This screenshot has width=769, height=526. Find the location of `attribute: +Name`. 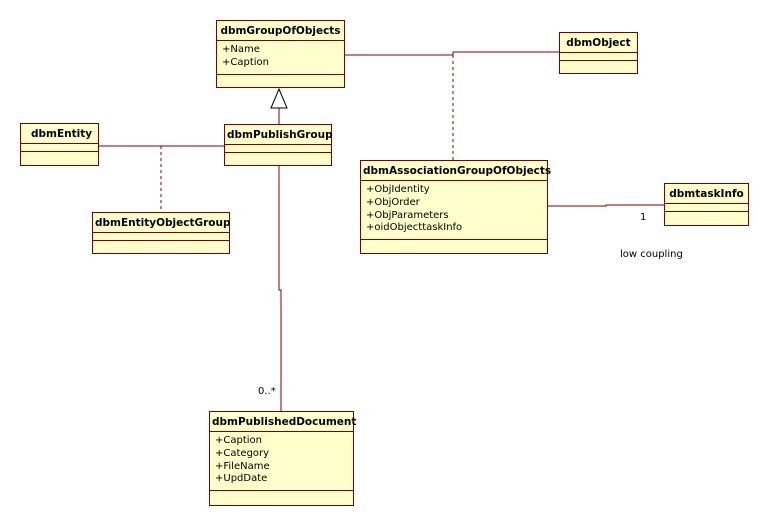

attribute: +Name is located at coordinates (241, 49).